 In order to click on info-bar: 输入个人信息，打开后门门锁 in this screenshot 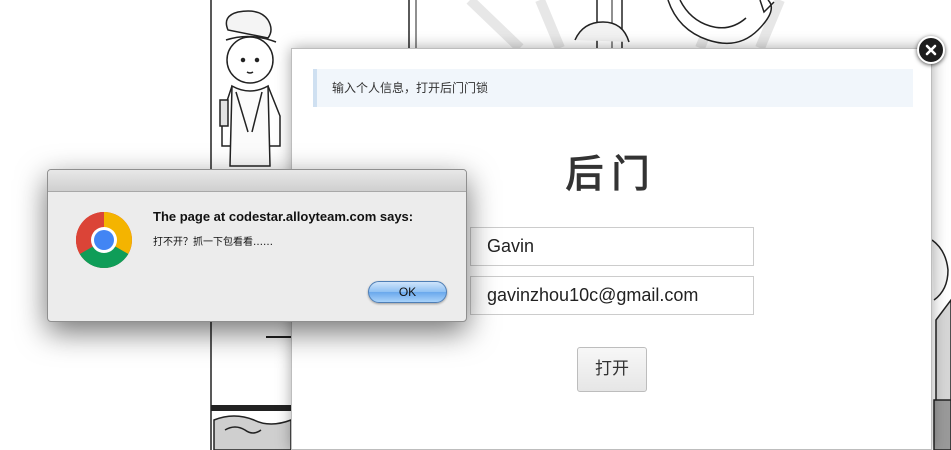, I will do `click(613, 88)`.